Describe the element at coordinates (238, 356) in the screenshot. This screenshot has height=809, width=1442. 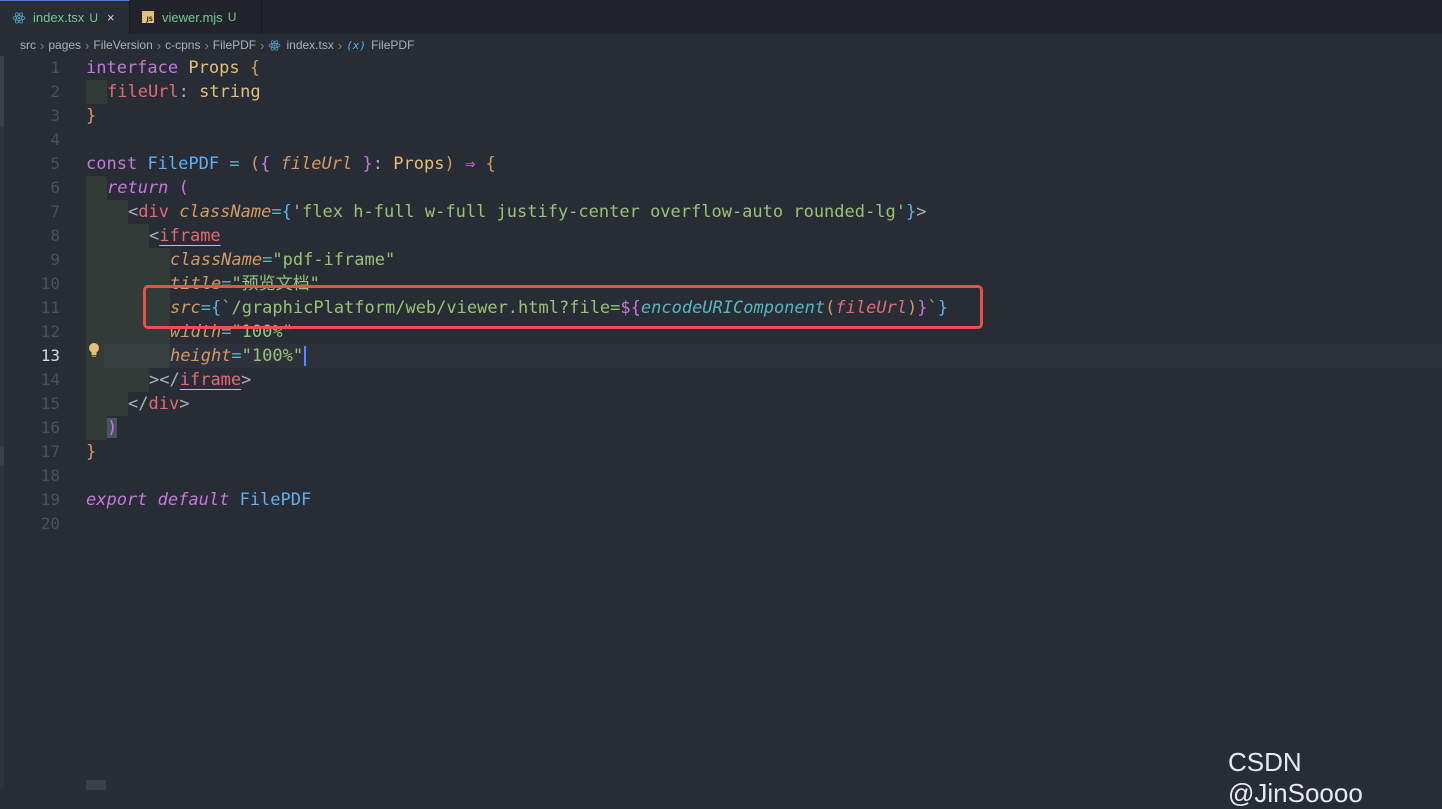
I see `code-line-13: height="100%"` at that location.